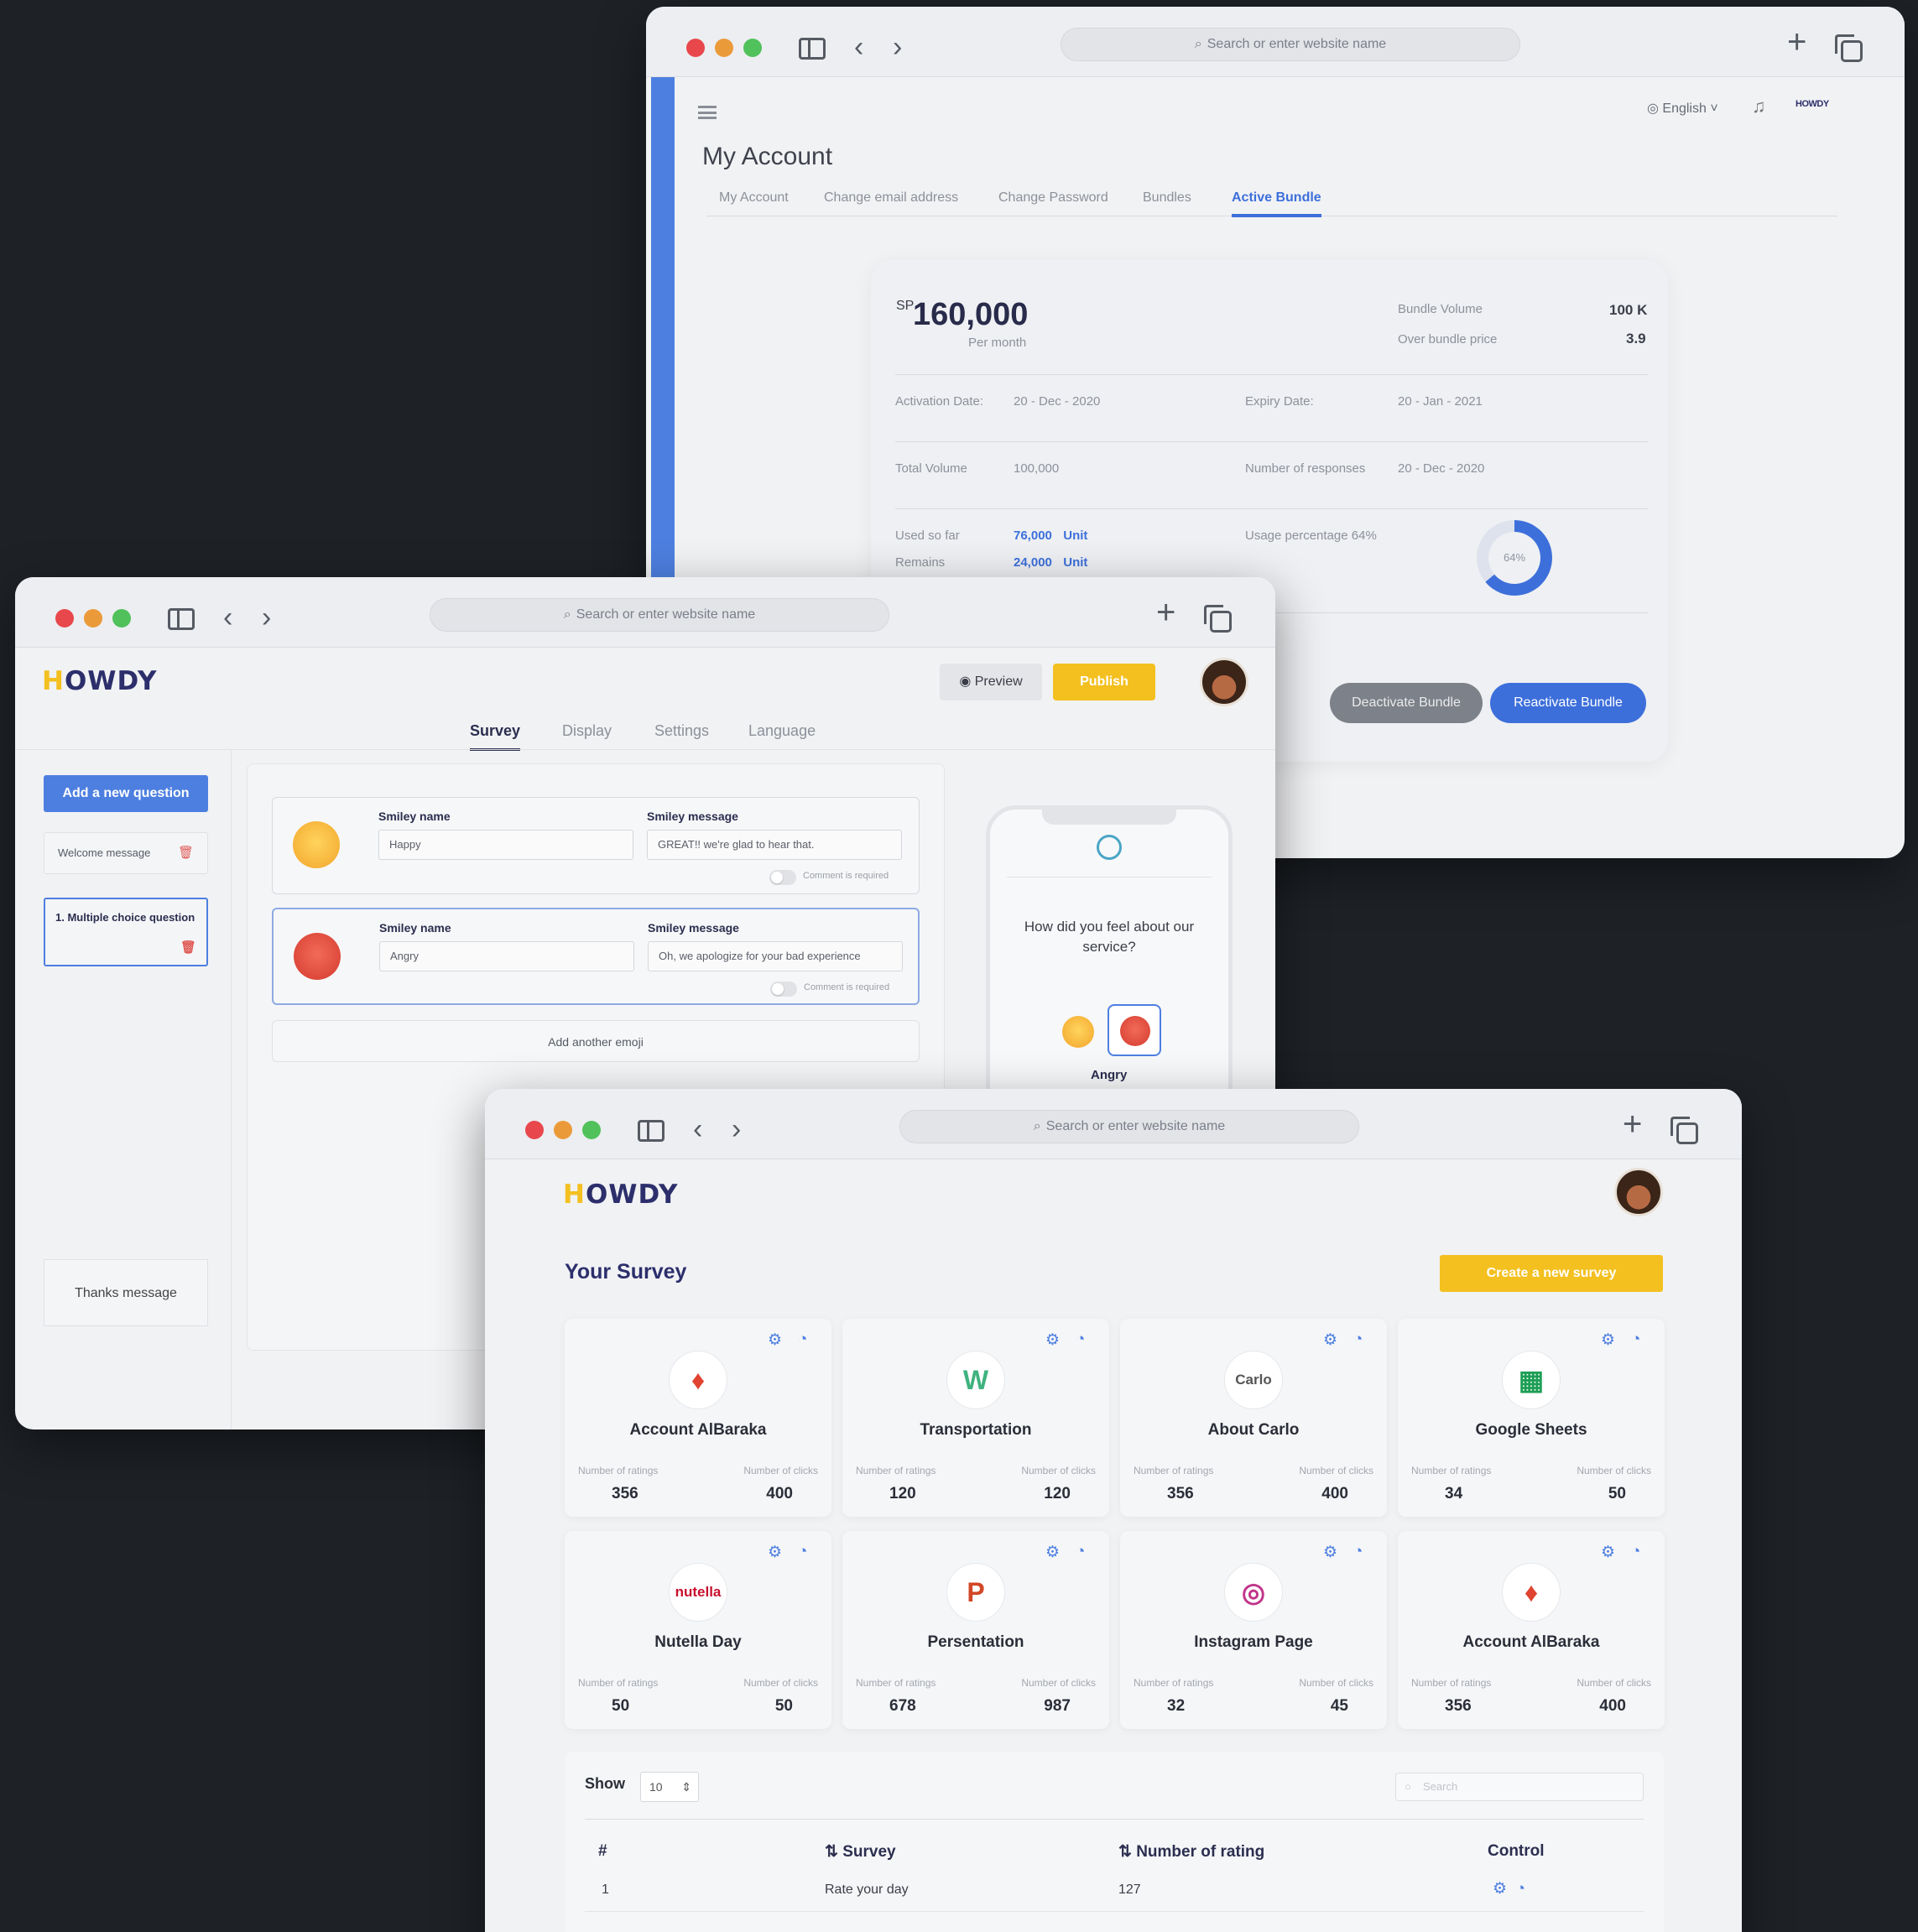 This screenshot has width=1918, height=1932. I want to click on tab-display: Display, so click(587, 731).